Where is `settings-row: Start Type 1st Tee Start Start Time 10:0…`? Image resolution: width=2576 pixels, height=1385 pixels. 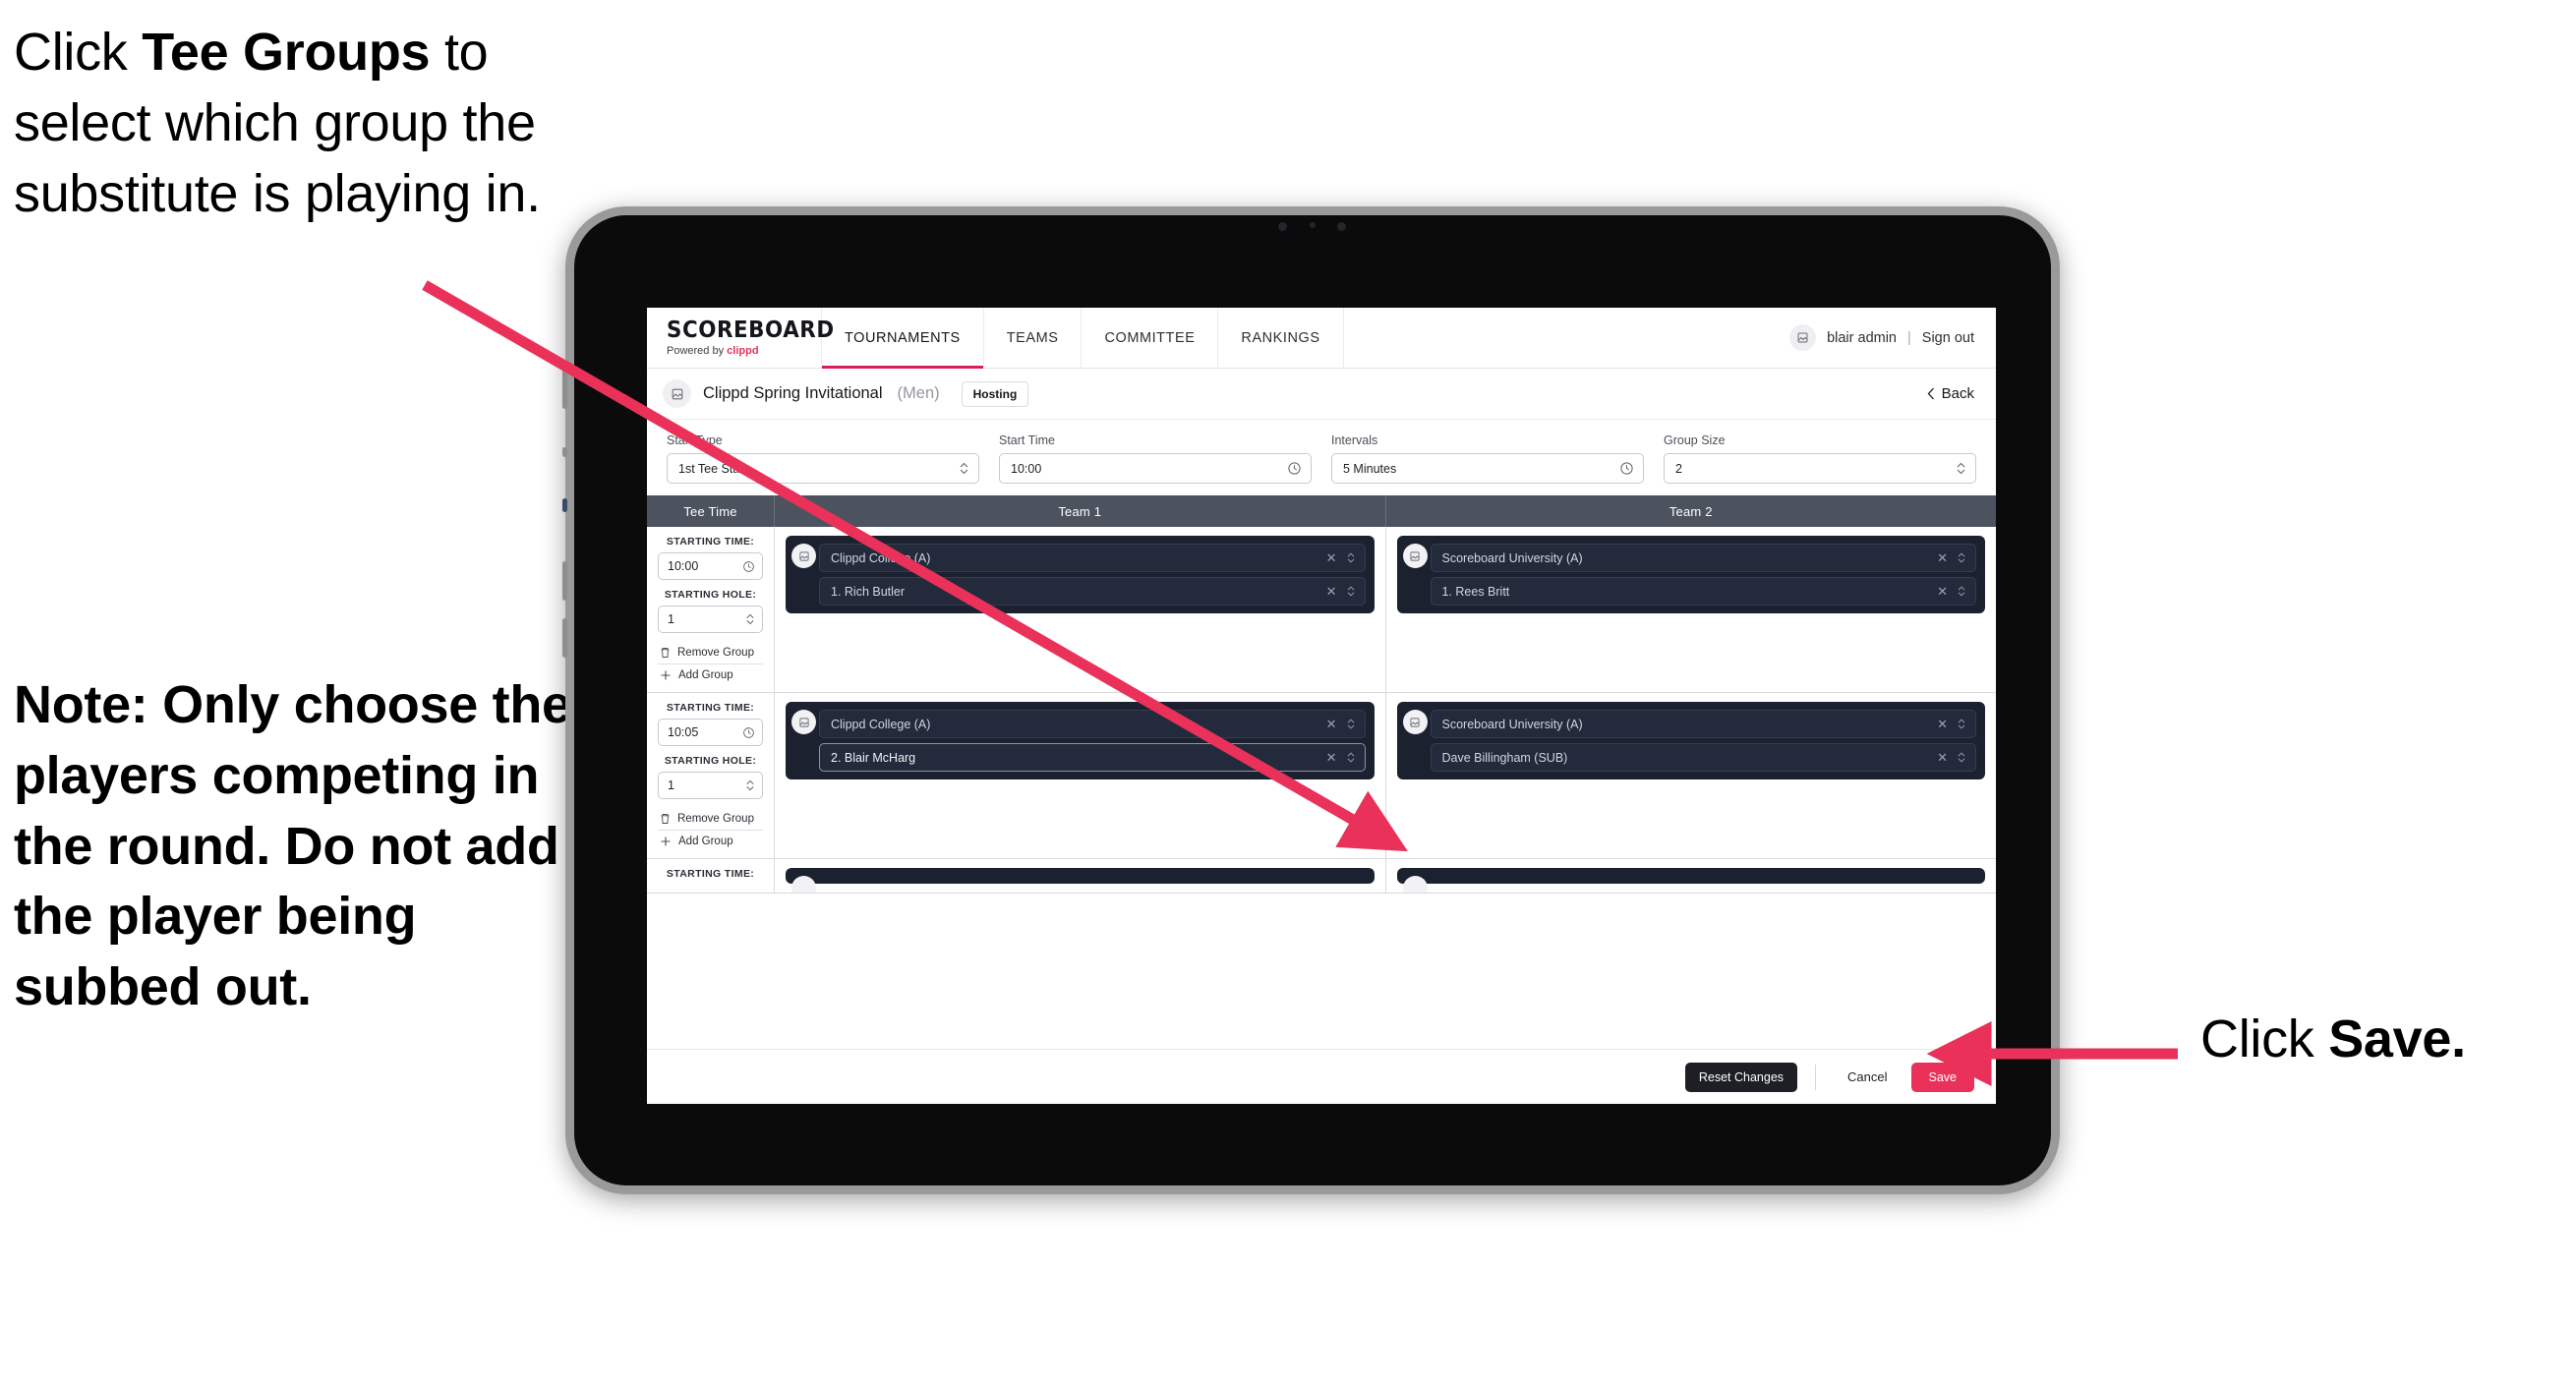 settings-row: Start Type 1st Tee Start Start Time 10:0… is located at coordinates (1321, 457).